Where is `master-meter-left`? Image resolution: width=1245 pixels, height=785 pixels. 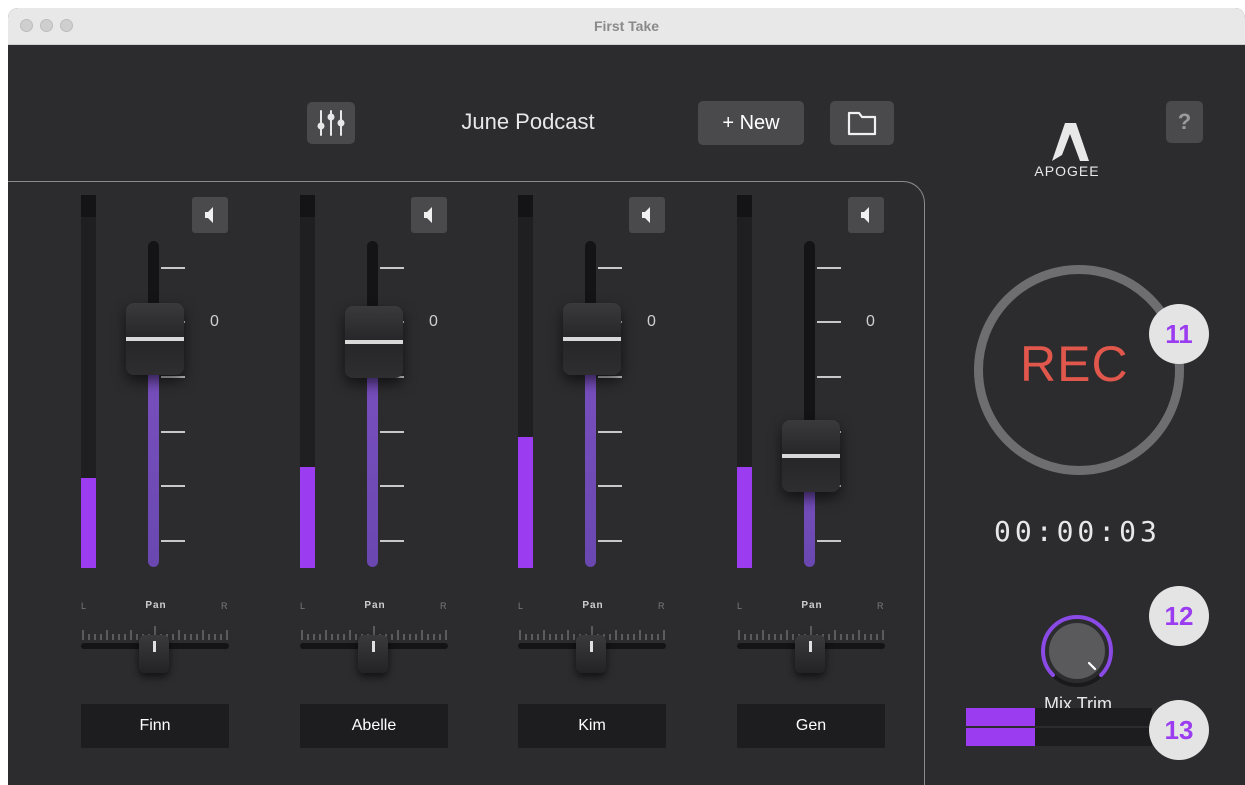
master-meter-left is located at coordinates (1059, 717).